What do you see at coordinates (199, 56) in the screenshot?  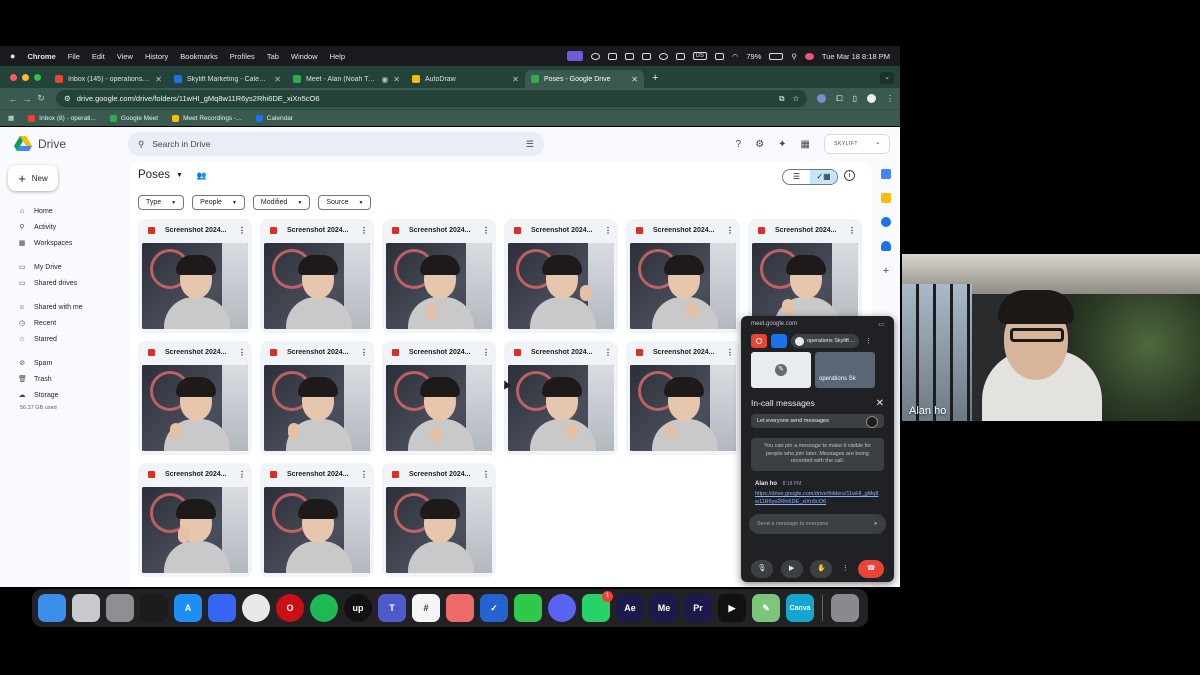 I see `menu-bookmarks: Bookmarks` at bounding box center [199, 56].